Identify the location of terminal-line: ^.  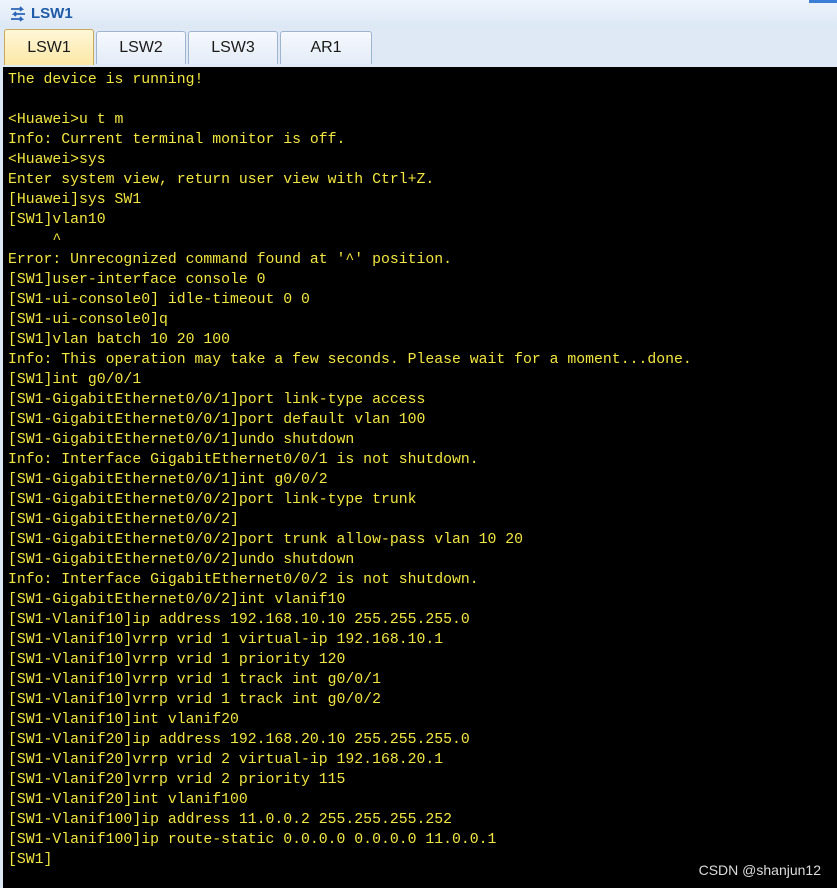
(35, 240).